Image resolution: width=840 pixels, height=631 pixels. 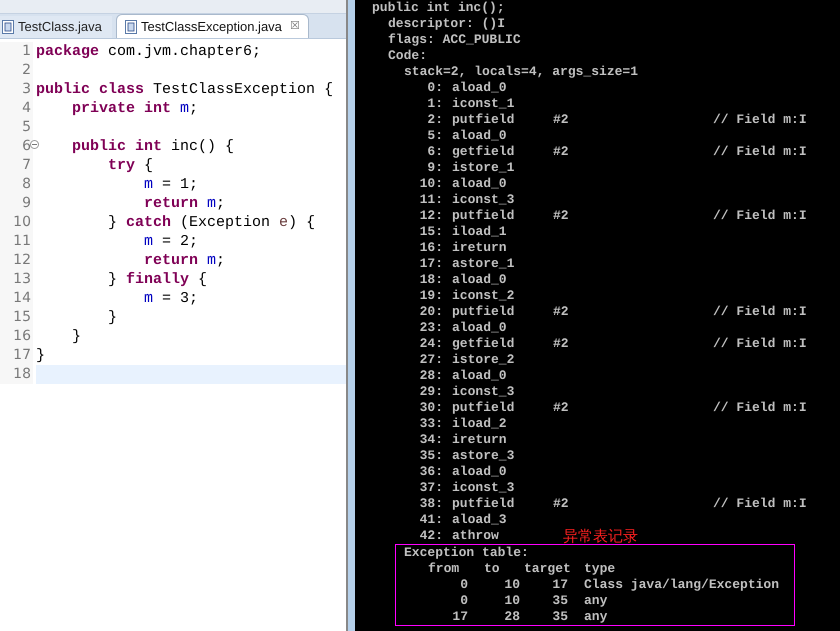 What do you see at coordinates (225, 222) in the screenshot?
I see `code-token: (Exception` at bounding box center [225, 222].